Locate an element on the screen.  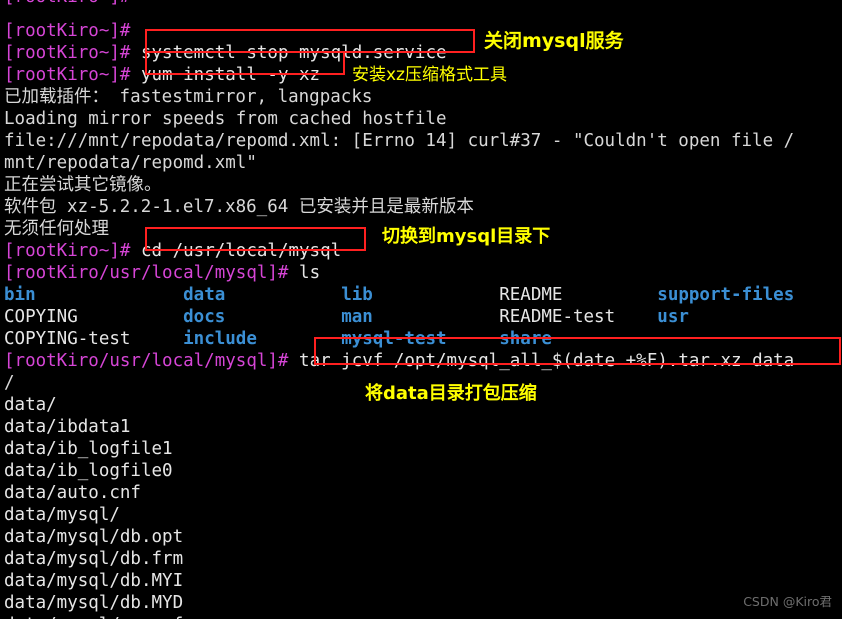
terminal-line-prompt-empty: [rootKiro~]# is located at coordinates (67, 31).